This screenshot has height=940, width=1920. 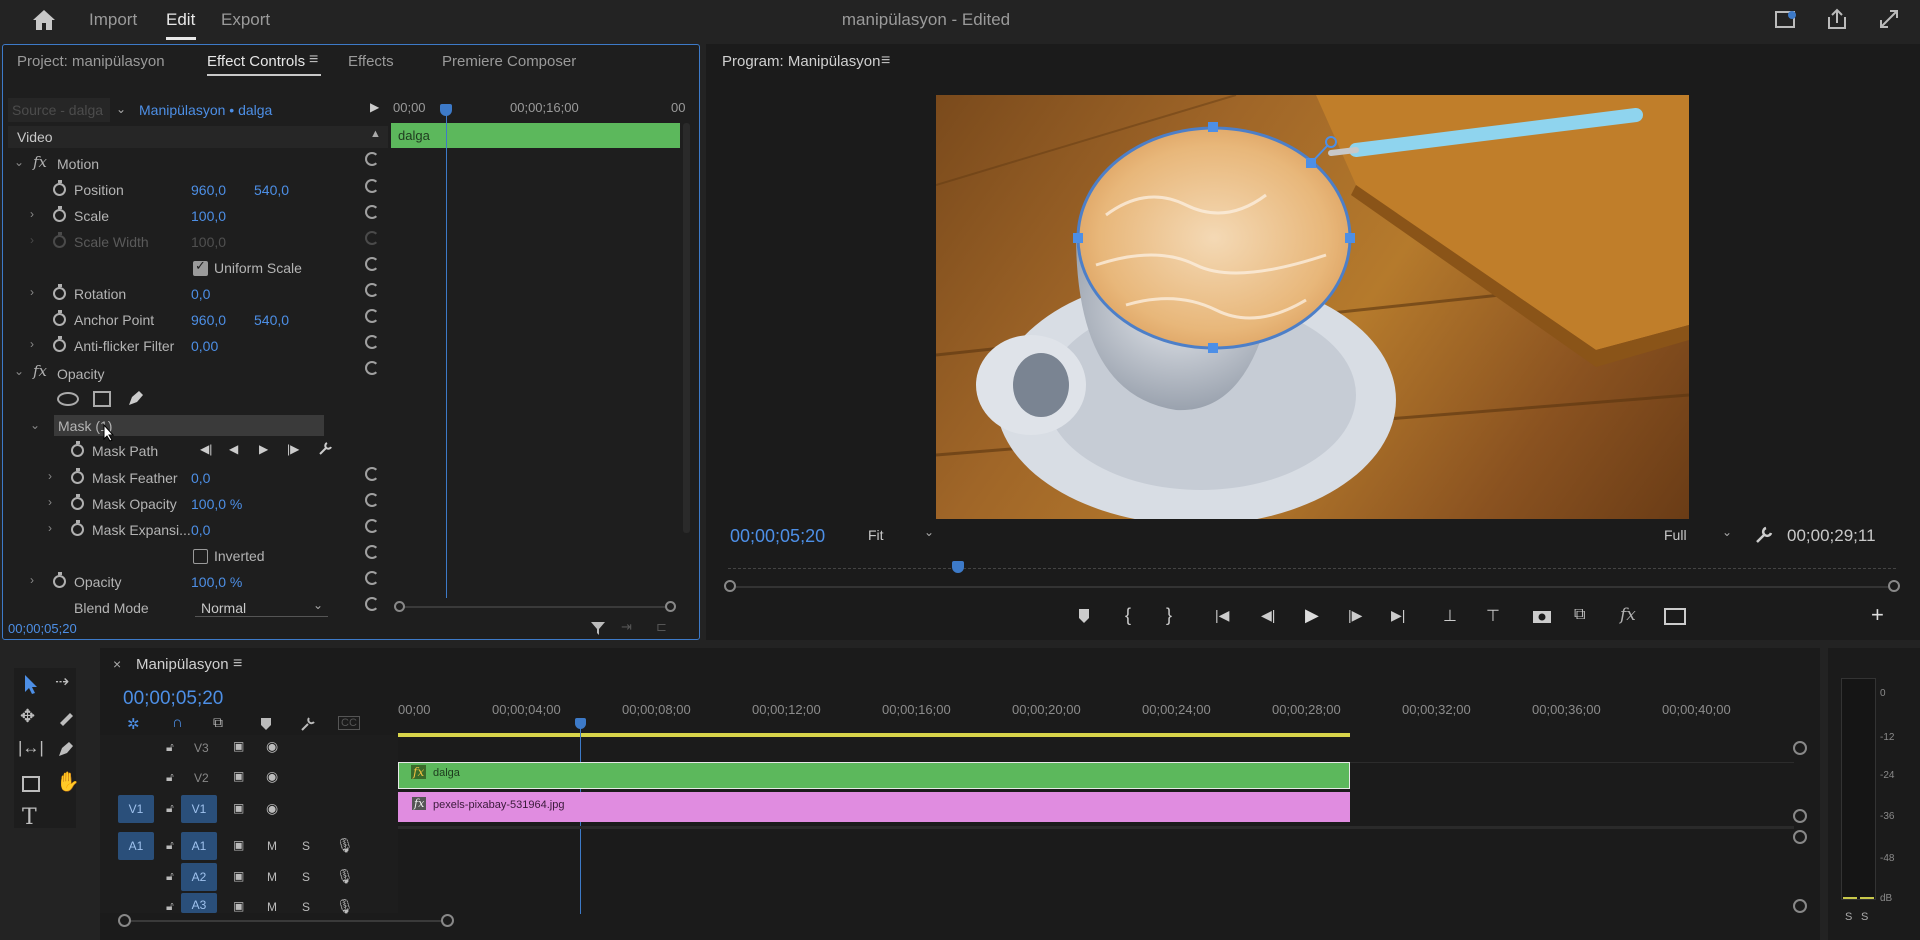 I want to click on mark-in-icon: {, so click(x=1128, y=615).